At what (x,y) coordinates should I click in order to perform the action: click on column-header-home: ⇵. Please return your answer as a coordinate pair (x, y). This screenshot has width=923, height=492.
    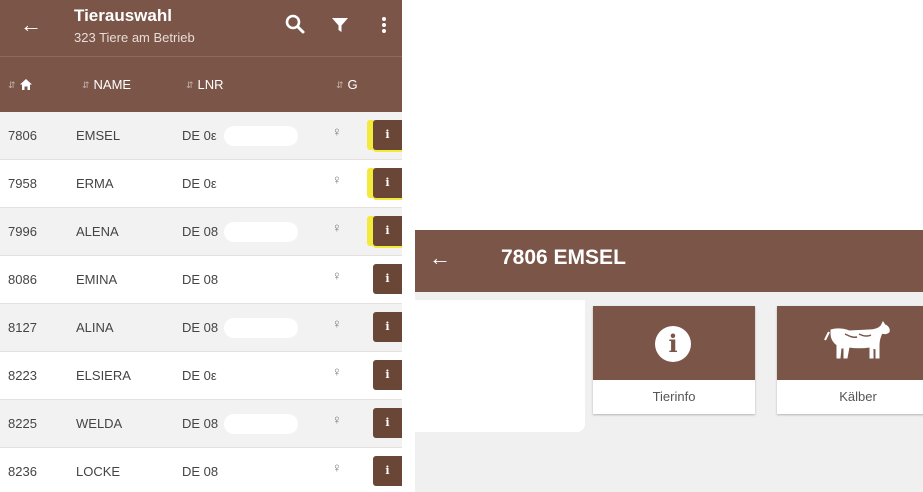
    Looking at the image, I should click on (20, 85).